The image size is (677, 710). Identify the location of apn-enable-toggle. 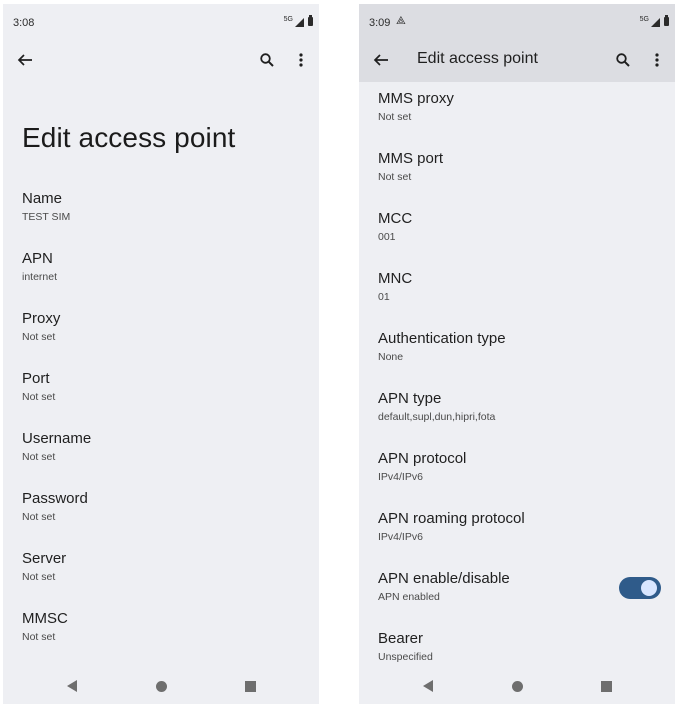
(640, 588).